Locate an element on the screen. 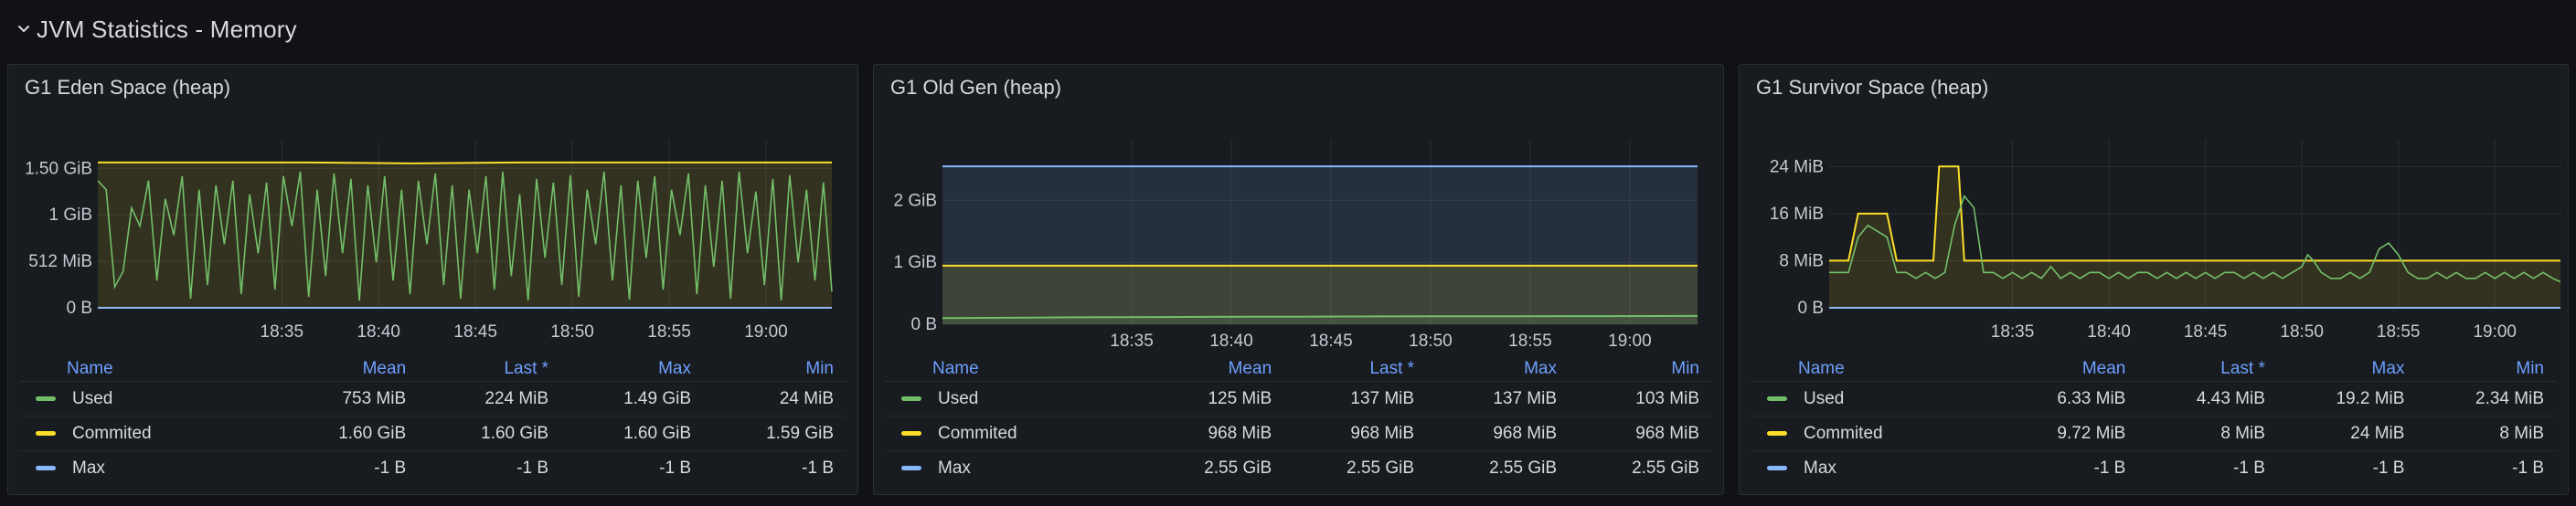 This screenshot has height=506, width=2576. legend-row: Commited 968 MiB 968 MiB 968 MiB 968 MiB is located at coordinates (1298, 433).